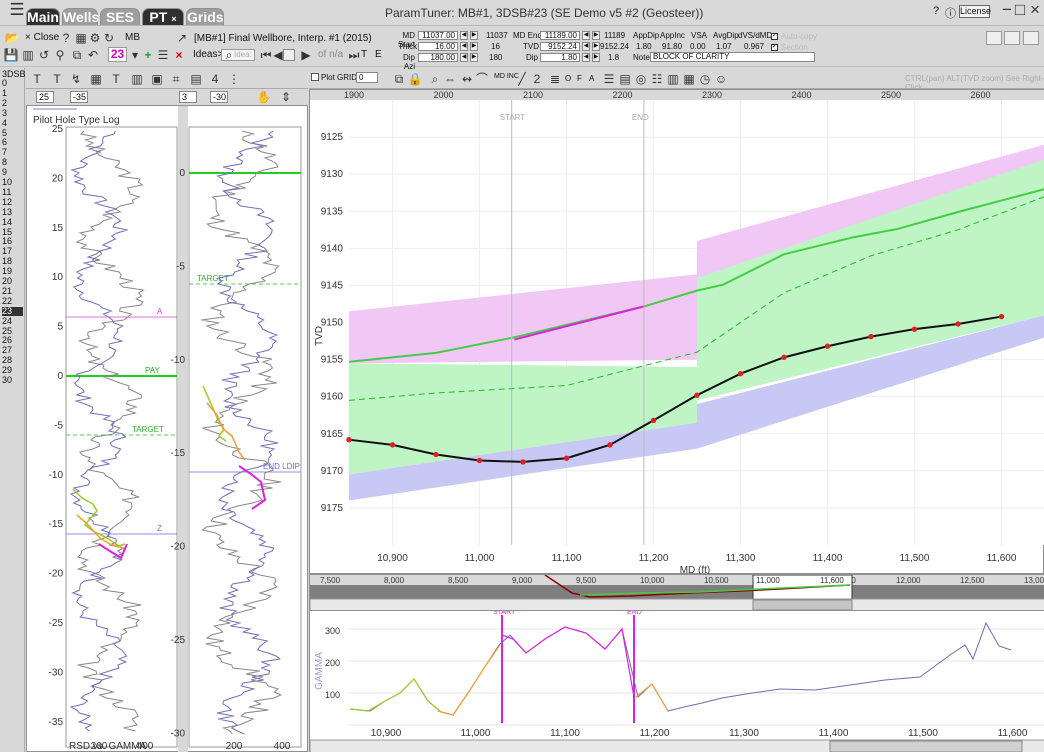  I want to click on md-end-input: 11189.00, so click(560, 35).